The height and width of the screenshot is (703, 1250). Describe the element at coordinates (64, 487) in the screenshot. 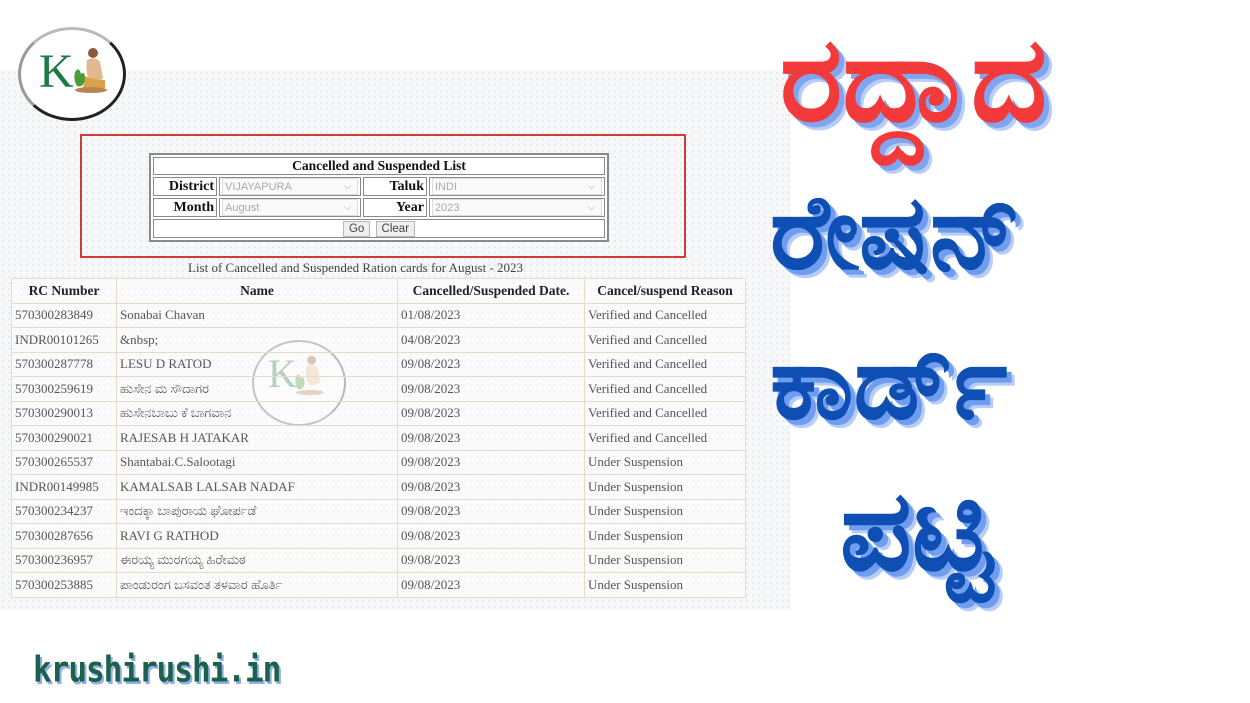

I see `cell-rc-number: INDR00149985` at that location.